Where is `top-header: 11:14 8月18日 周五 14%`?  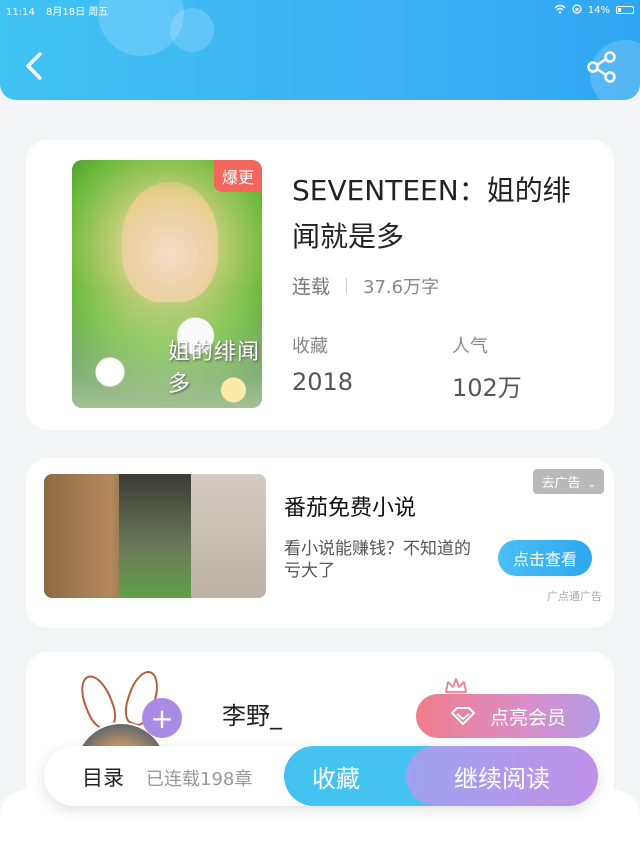 top-header: 11:14 8月18日 周五 14% is located at coordinates (320, 50).